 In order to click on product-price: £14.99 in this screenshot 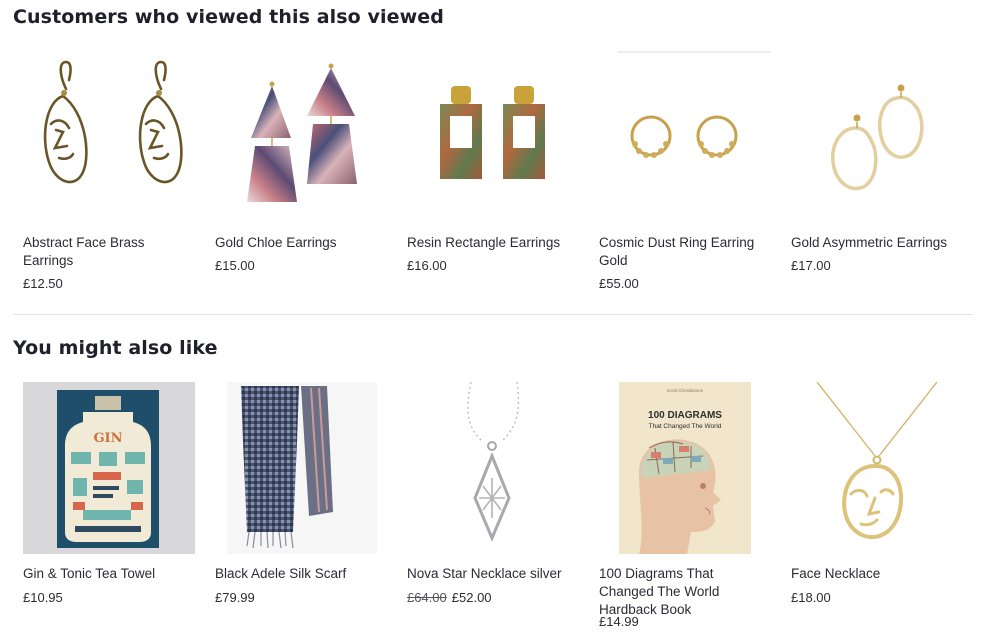, I will do `click(619, 621)`.